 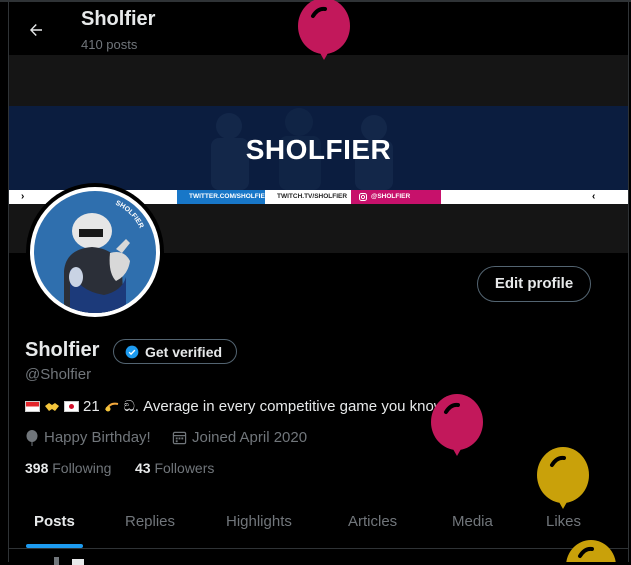 What do you see at coordinates (32, 437) in the screenshot?
I see `balloon-icon` at bounding box center [32, 437].